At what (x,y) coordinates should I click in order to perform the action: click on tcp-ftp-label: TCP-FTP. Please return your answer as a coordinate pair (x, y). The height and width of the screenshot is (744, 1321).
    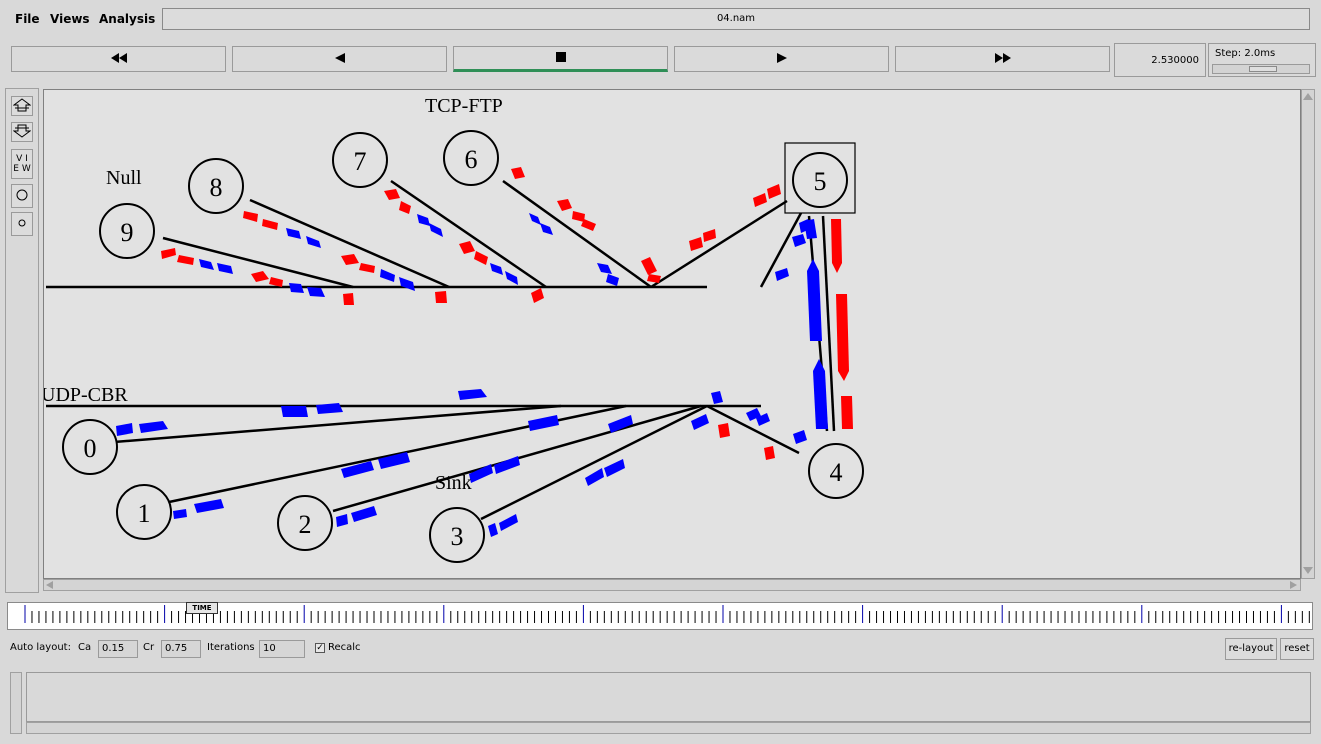
    Looking at the image, I should click on (464, 106).